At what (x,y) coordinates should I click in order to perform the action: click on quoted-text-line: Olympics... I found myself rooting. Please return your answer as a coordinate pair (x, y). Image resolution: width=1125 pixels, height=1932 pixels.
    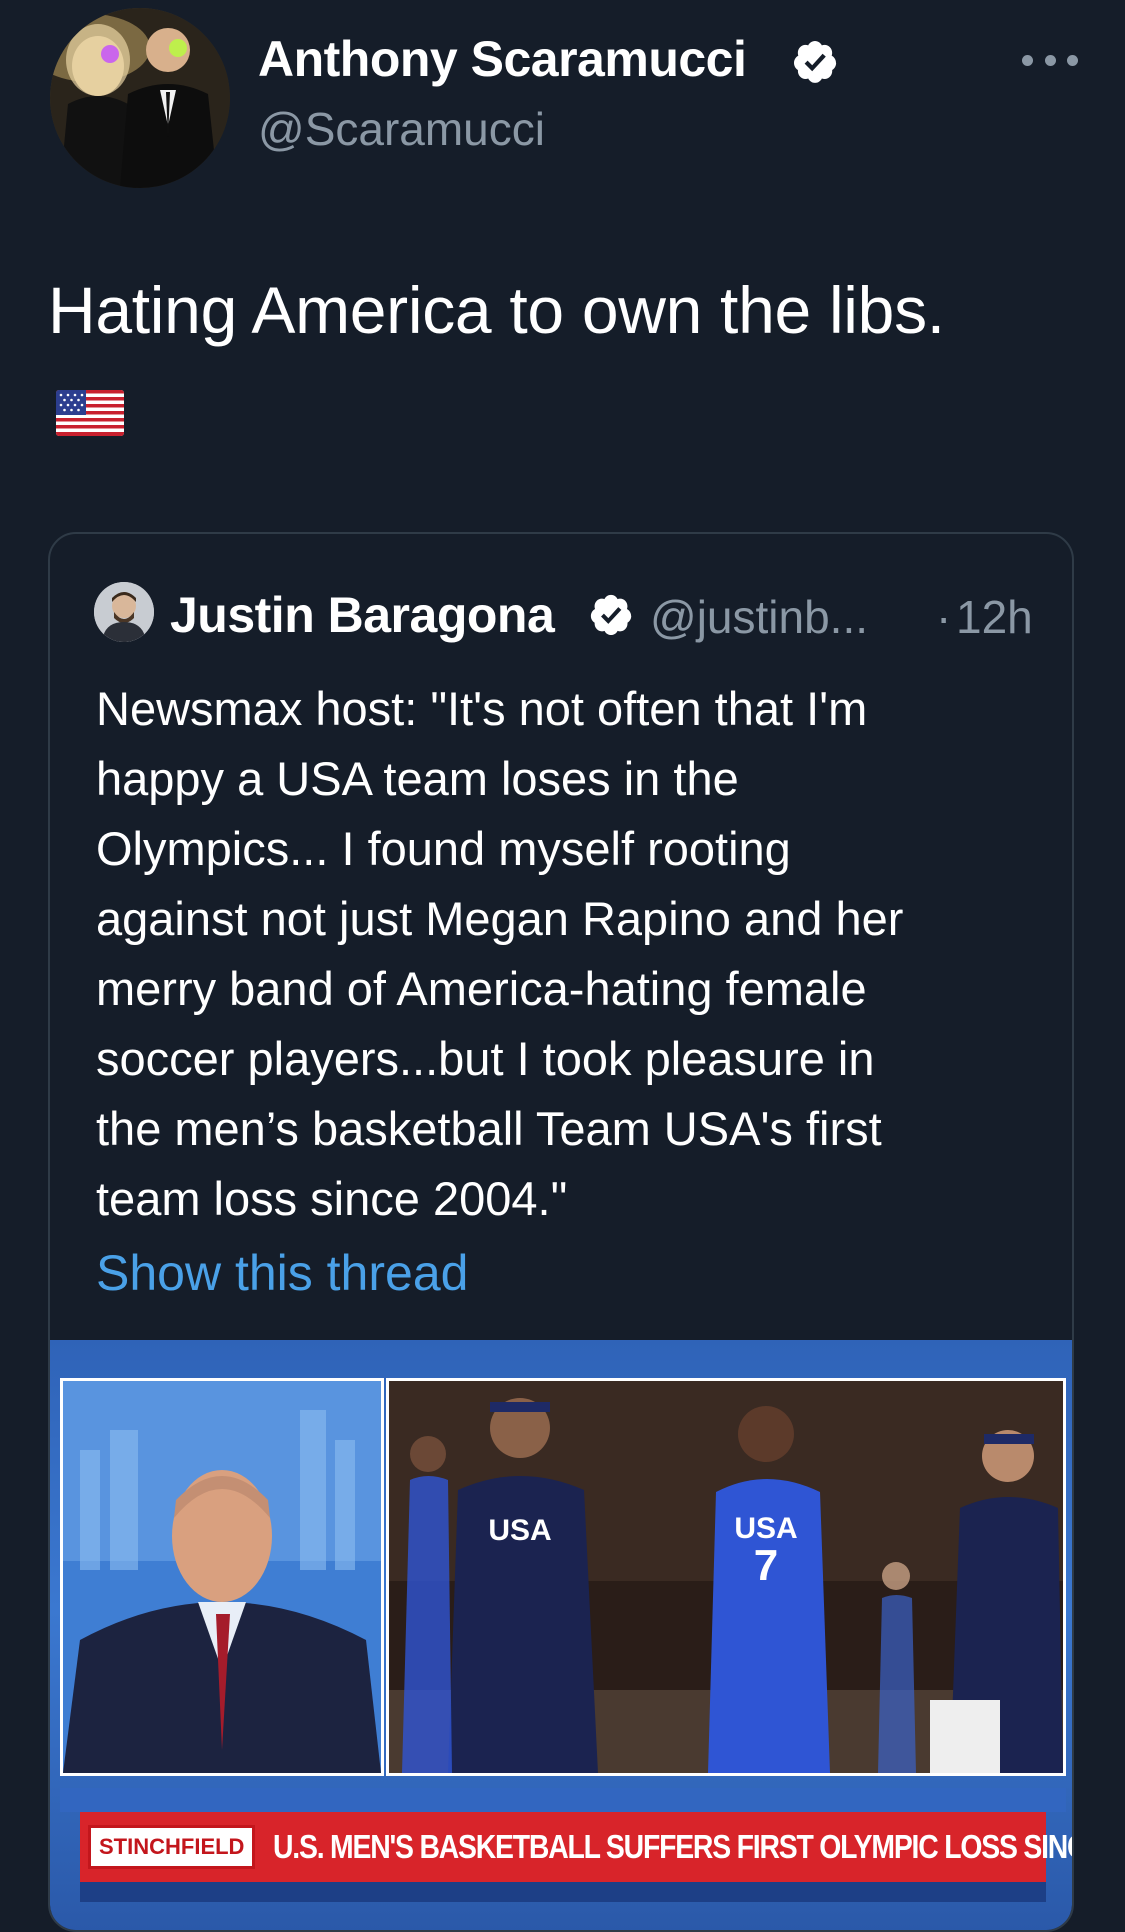
    Looking at the image, I should click on (443, 848).